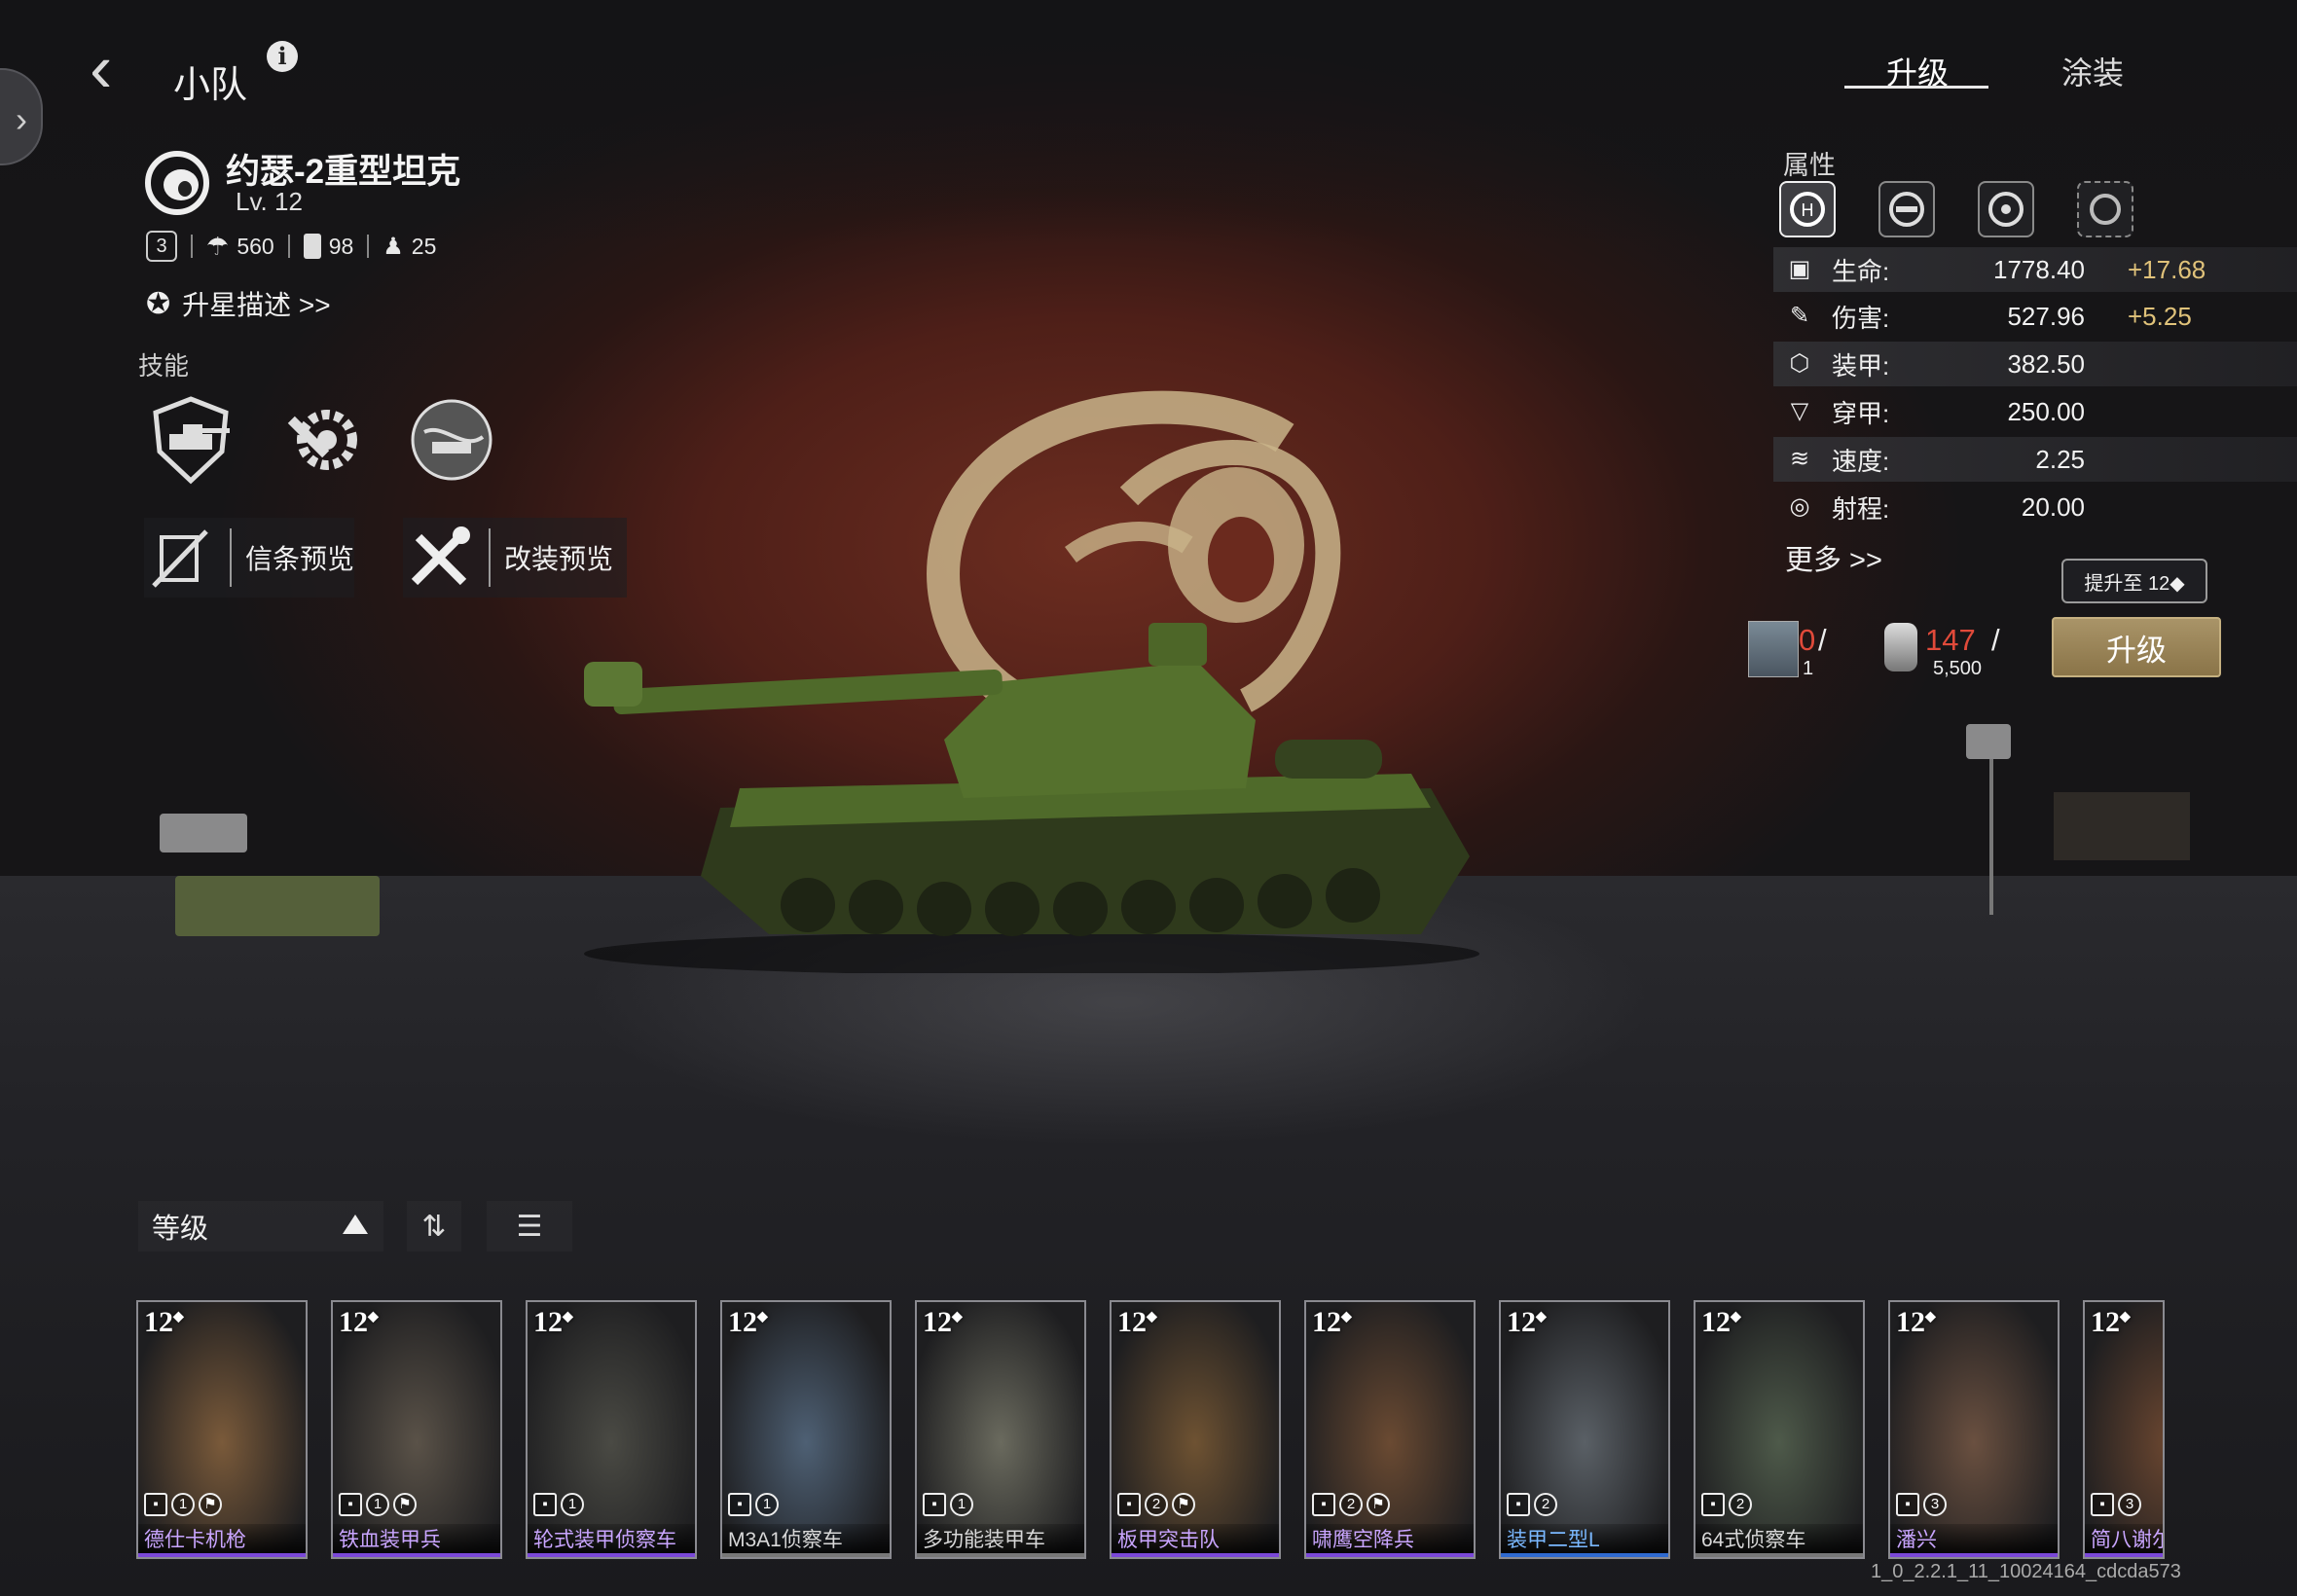  What do you see at coordinates (2035, 316) in the screenshot?
I see `attr-row-damage: ✎ 伤害: 527.96 +5.25` at bounding box center [2035, 316].